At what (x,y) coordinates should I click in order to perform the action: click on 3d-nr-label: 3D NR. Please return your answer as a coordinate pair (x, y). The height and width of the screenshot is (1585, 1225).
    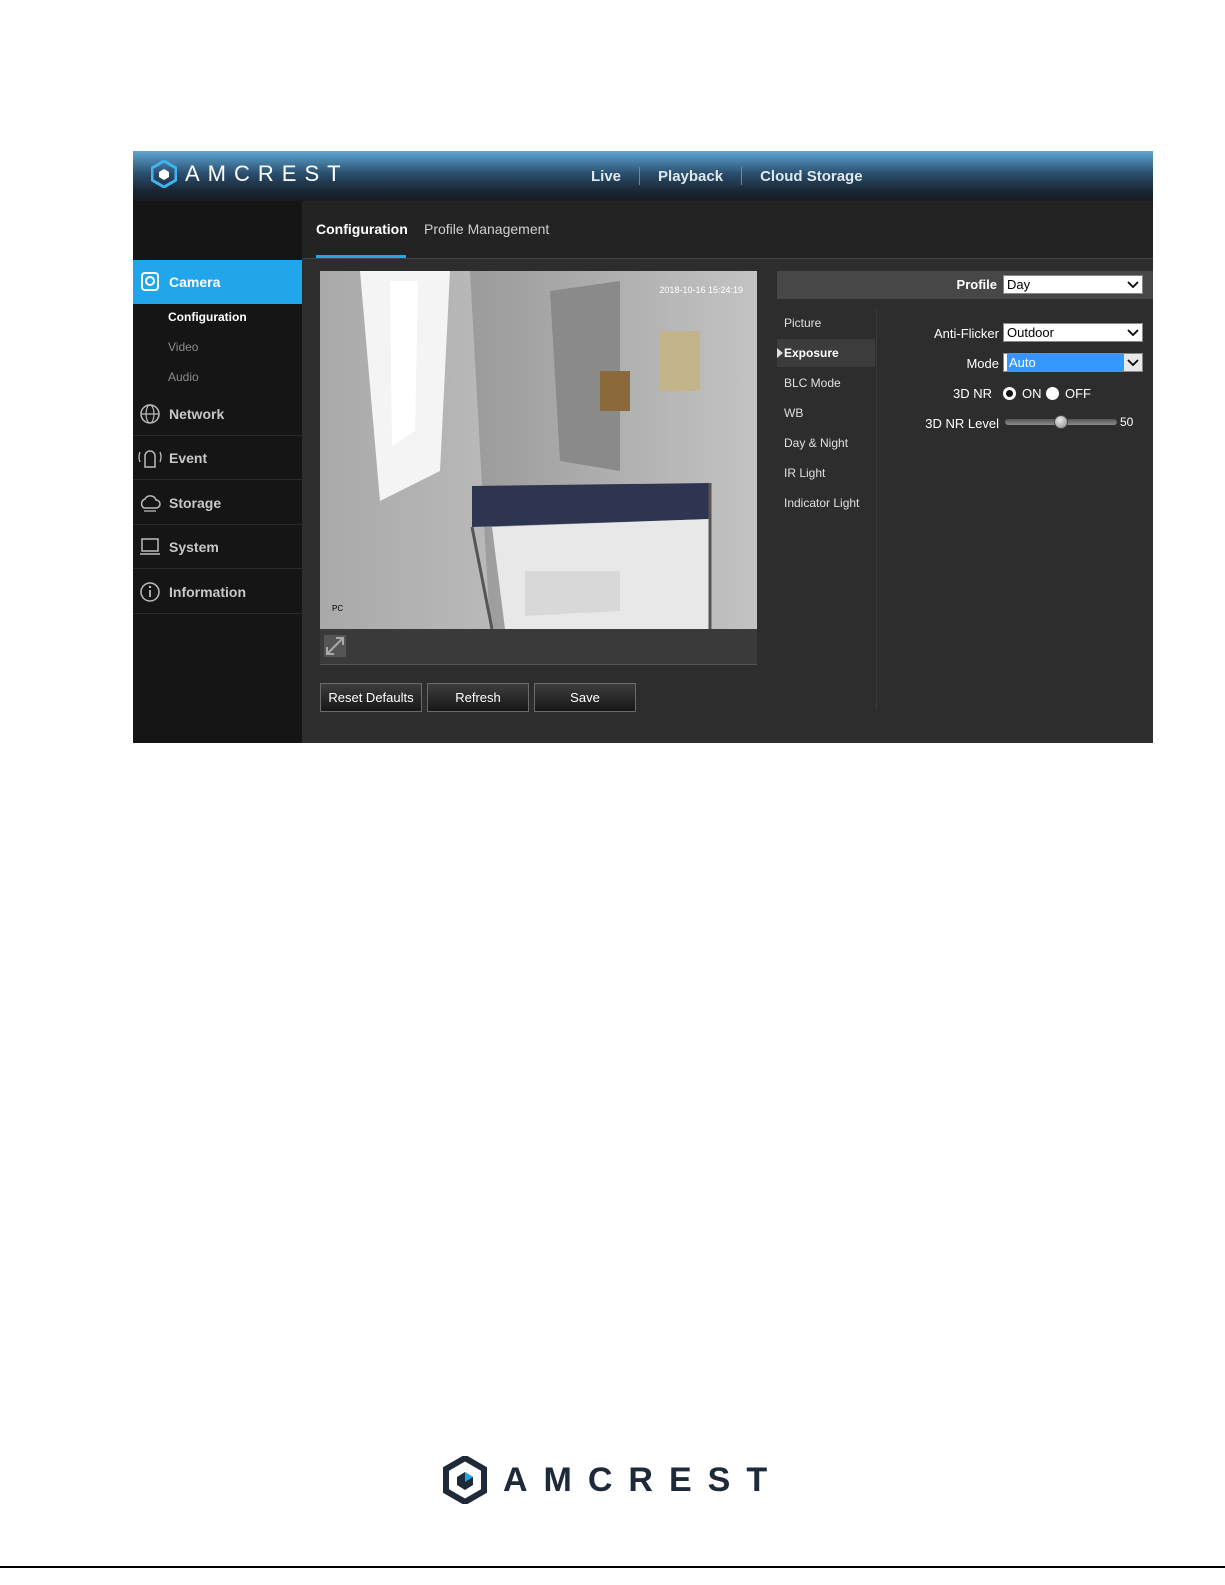
    Looking at the image, I should click on (972, 393).